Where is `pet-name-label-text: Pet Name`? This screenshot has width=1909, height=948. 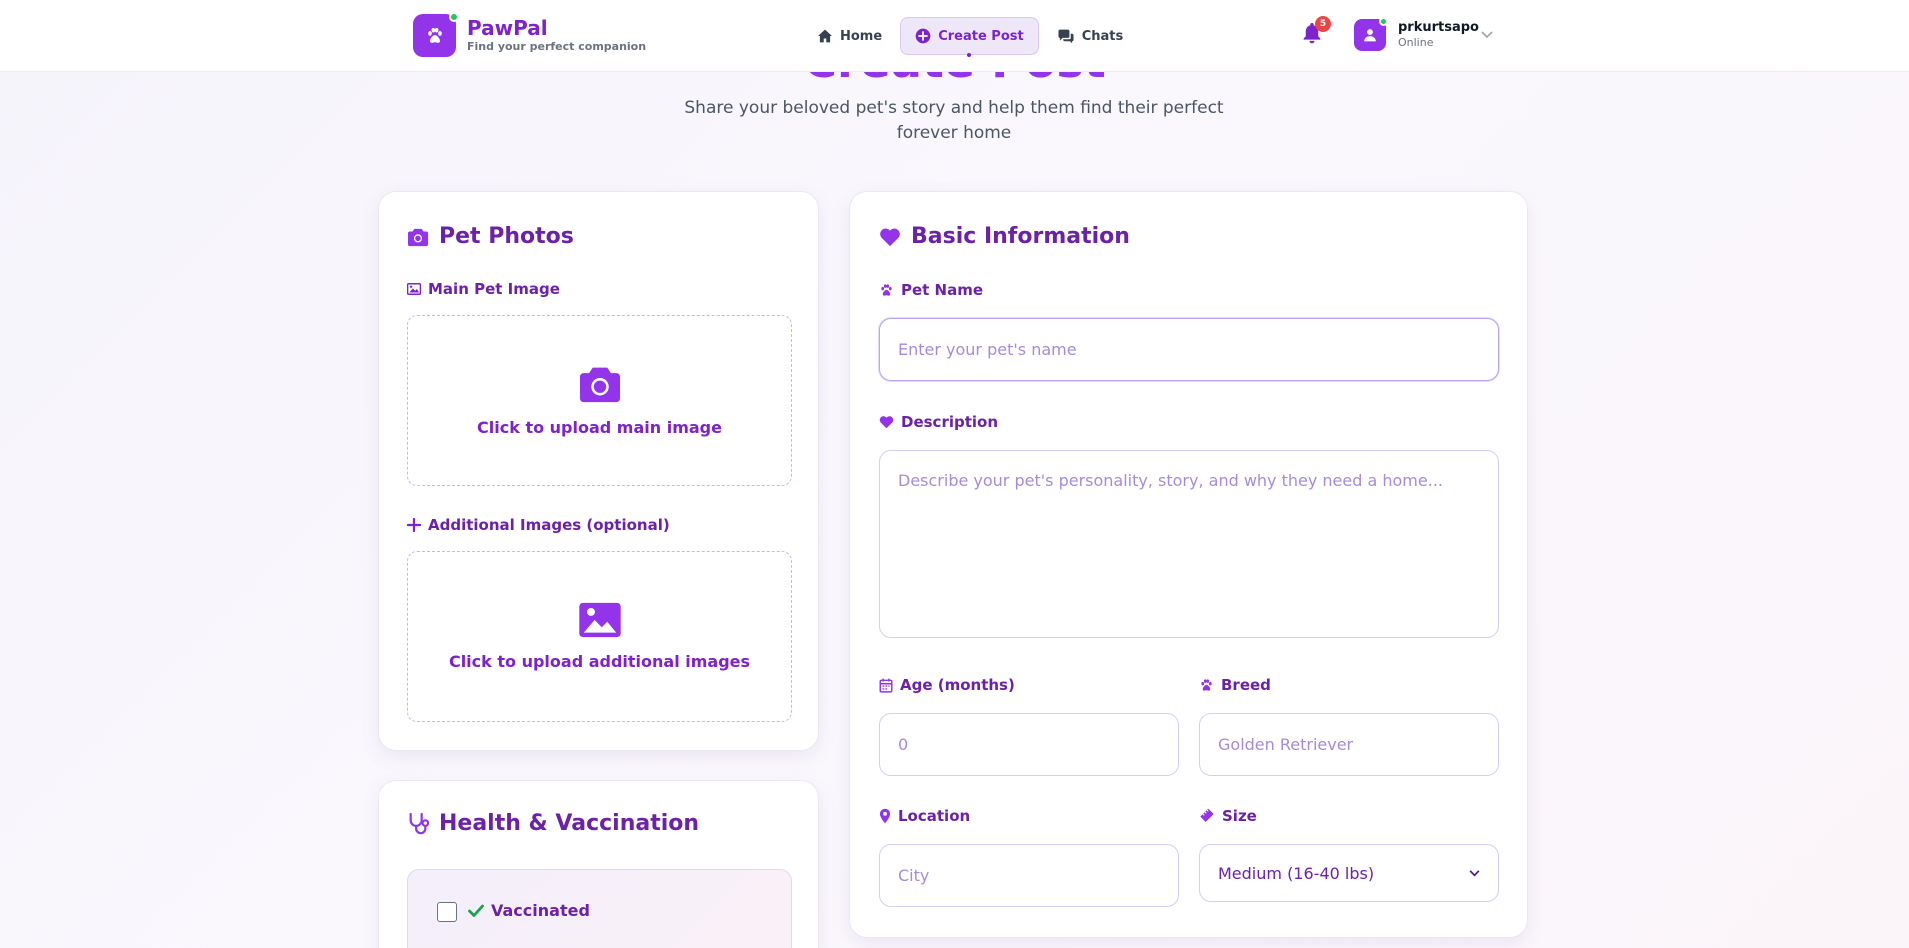
pet-name-label-text: Pet Name is located at coordinates (942, 290).